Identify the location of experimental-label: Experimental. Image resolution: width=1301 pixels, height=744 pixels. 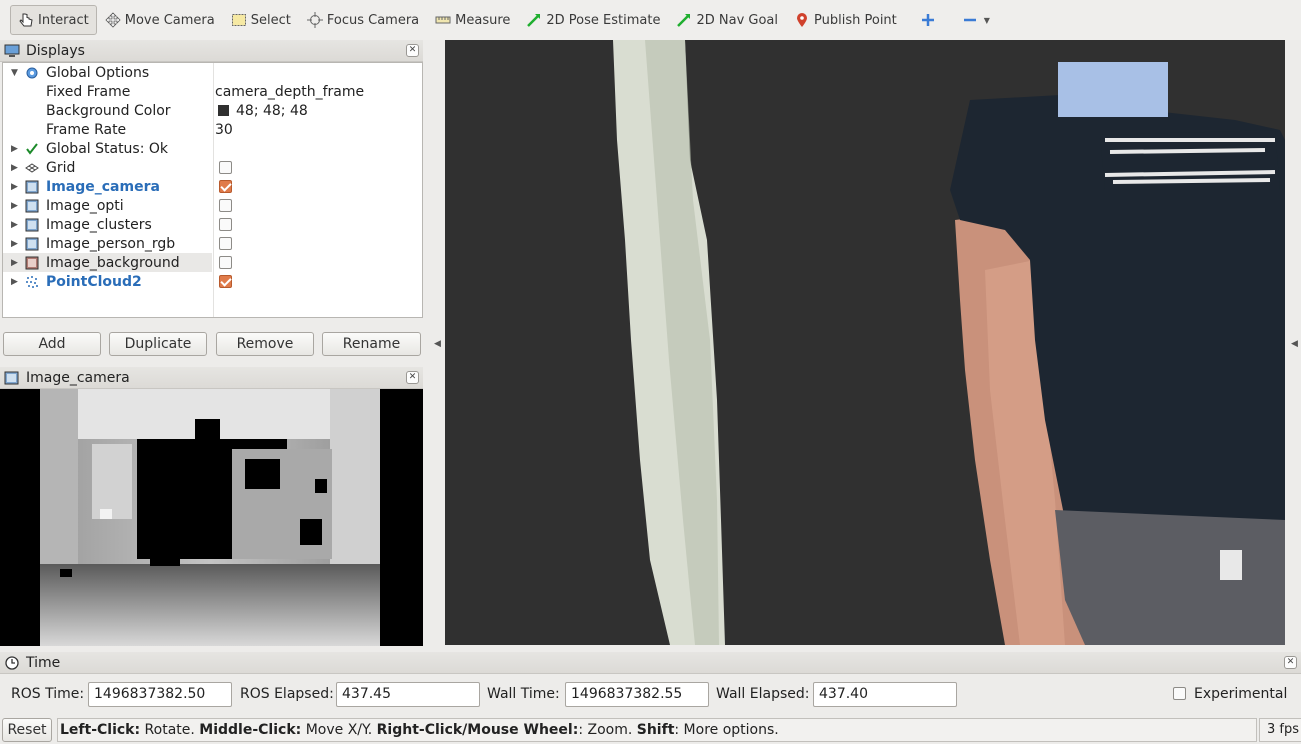
(1241, 694).